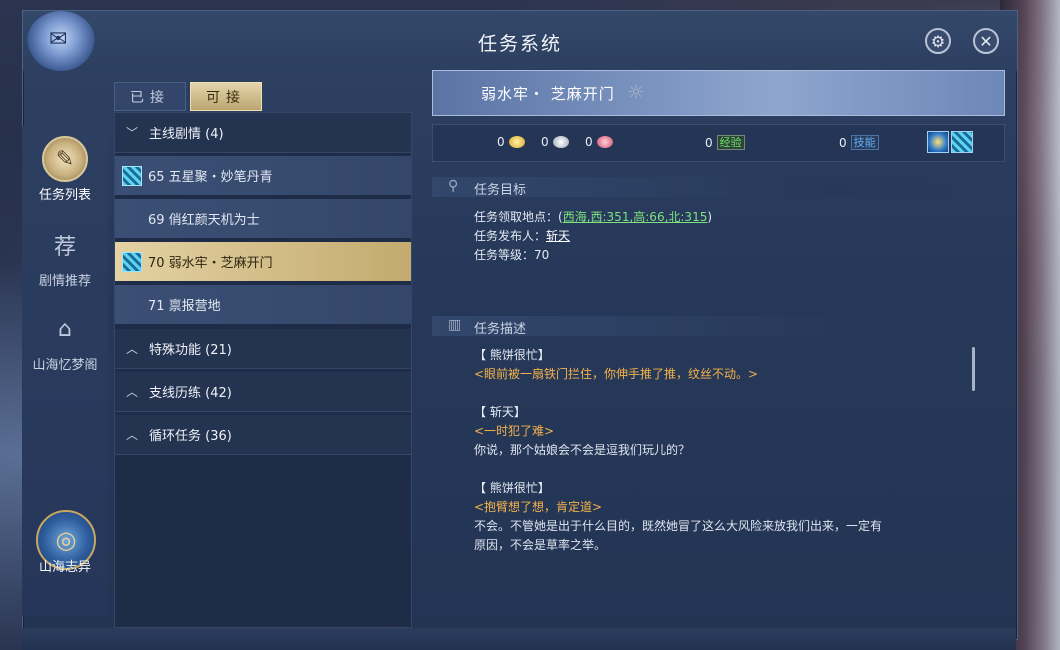  What do you see at coordinates (150, 96) in the screenshot?
I see `tab-accepted: 已接` at bounding box center [150, 96].